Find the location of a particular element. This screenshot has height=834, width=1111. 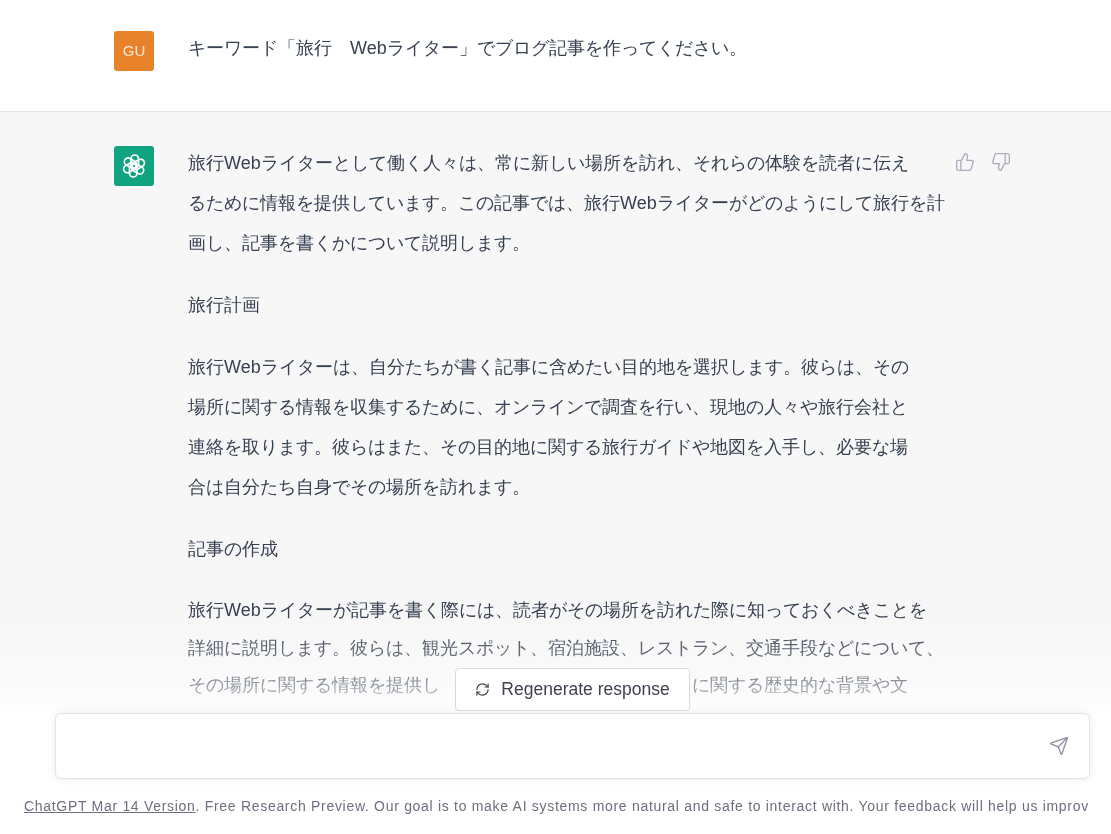

footer-disclaimer: ChatGPT Mar 14 Version. Free Research Preview. Our goal is to make AI systems more natural and safe to interact with. Your feedback will help us improv is located at coordinates (556, 806).